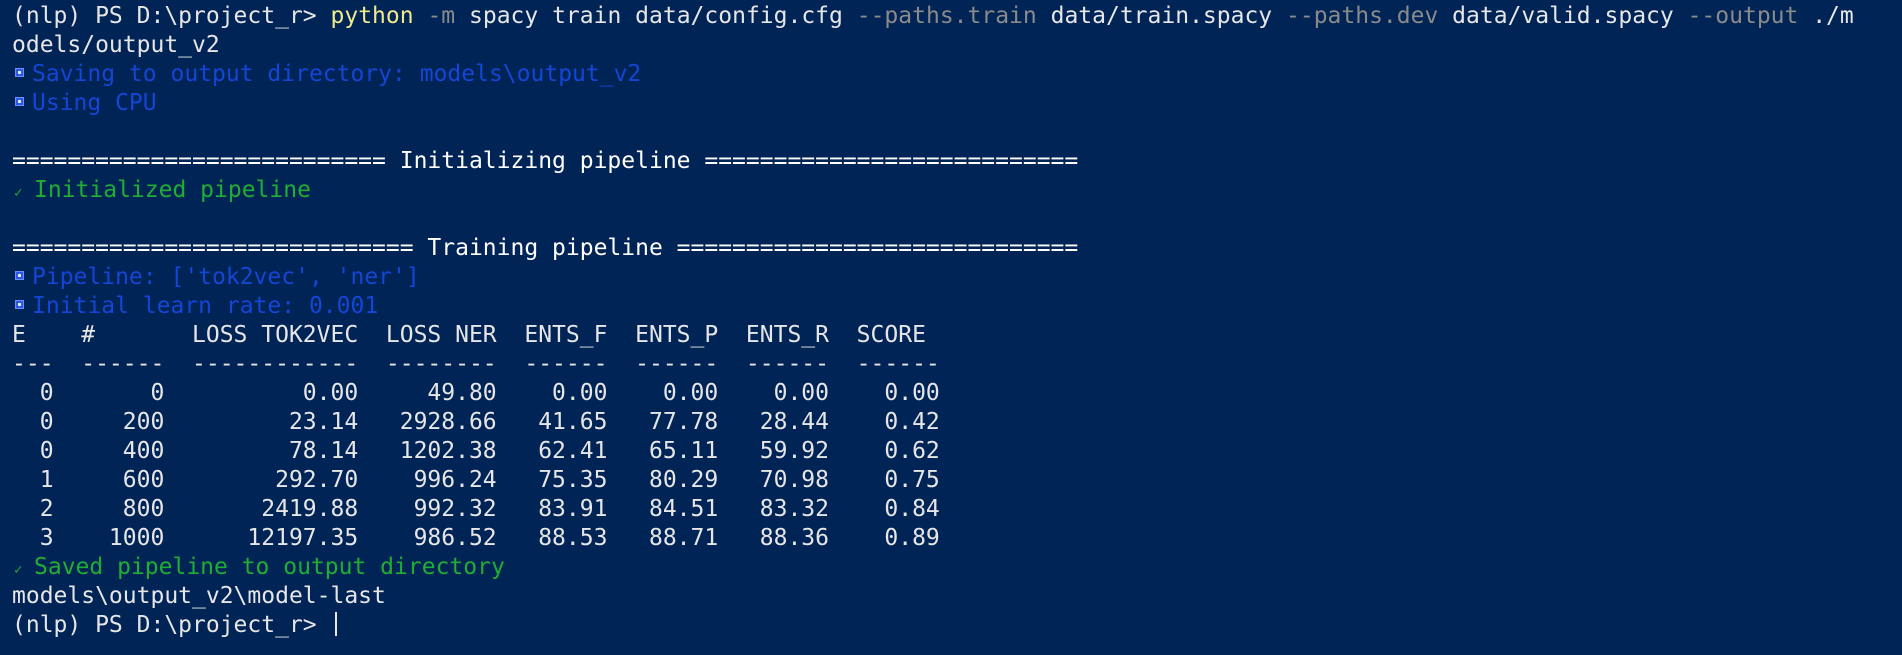  What do you see at coordinates (226, 277) in the screenshot?
I see `info-text: Pipeline: ['tok2vec', 'ner']` at bounding box center [226, 277].